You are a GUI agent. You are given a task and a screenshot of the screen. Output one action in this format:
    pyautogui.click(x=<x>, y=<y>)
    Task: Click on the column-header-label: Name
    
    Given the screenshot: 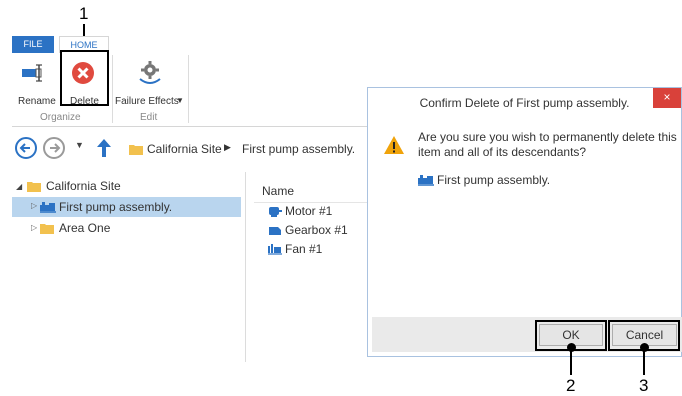 What is the action you would take?
    pyautogui.click(x=278, y=191)
    